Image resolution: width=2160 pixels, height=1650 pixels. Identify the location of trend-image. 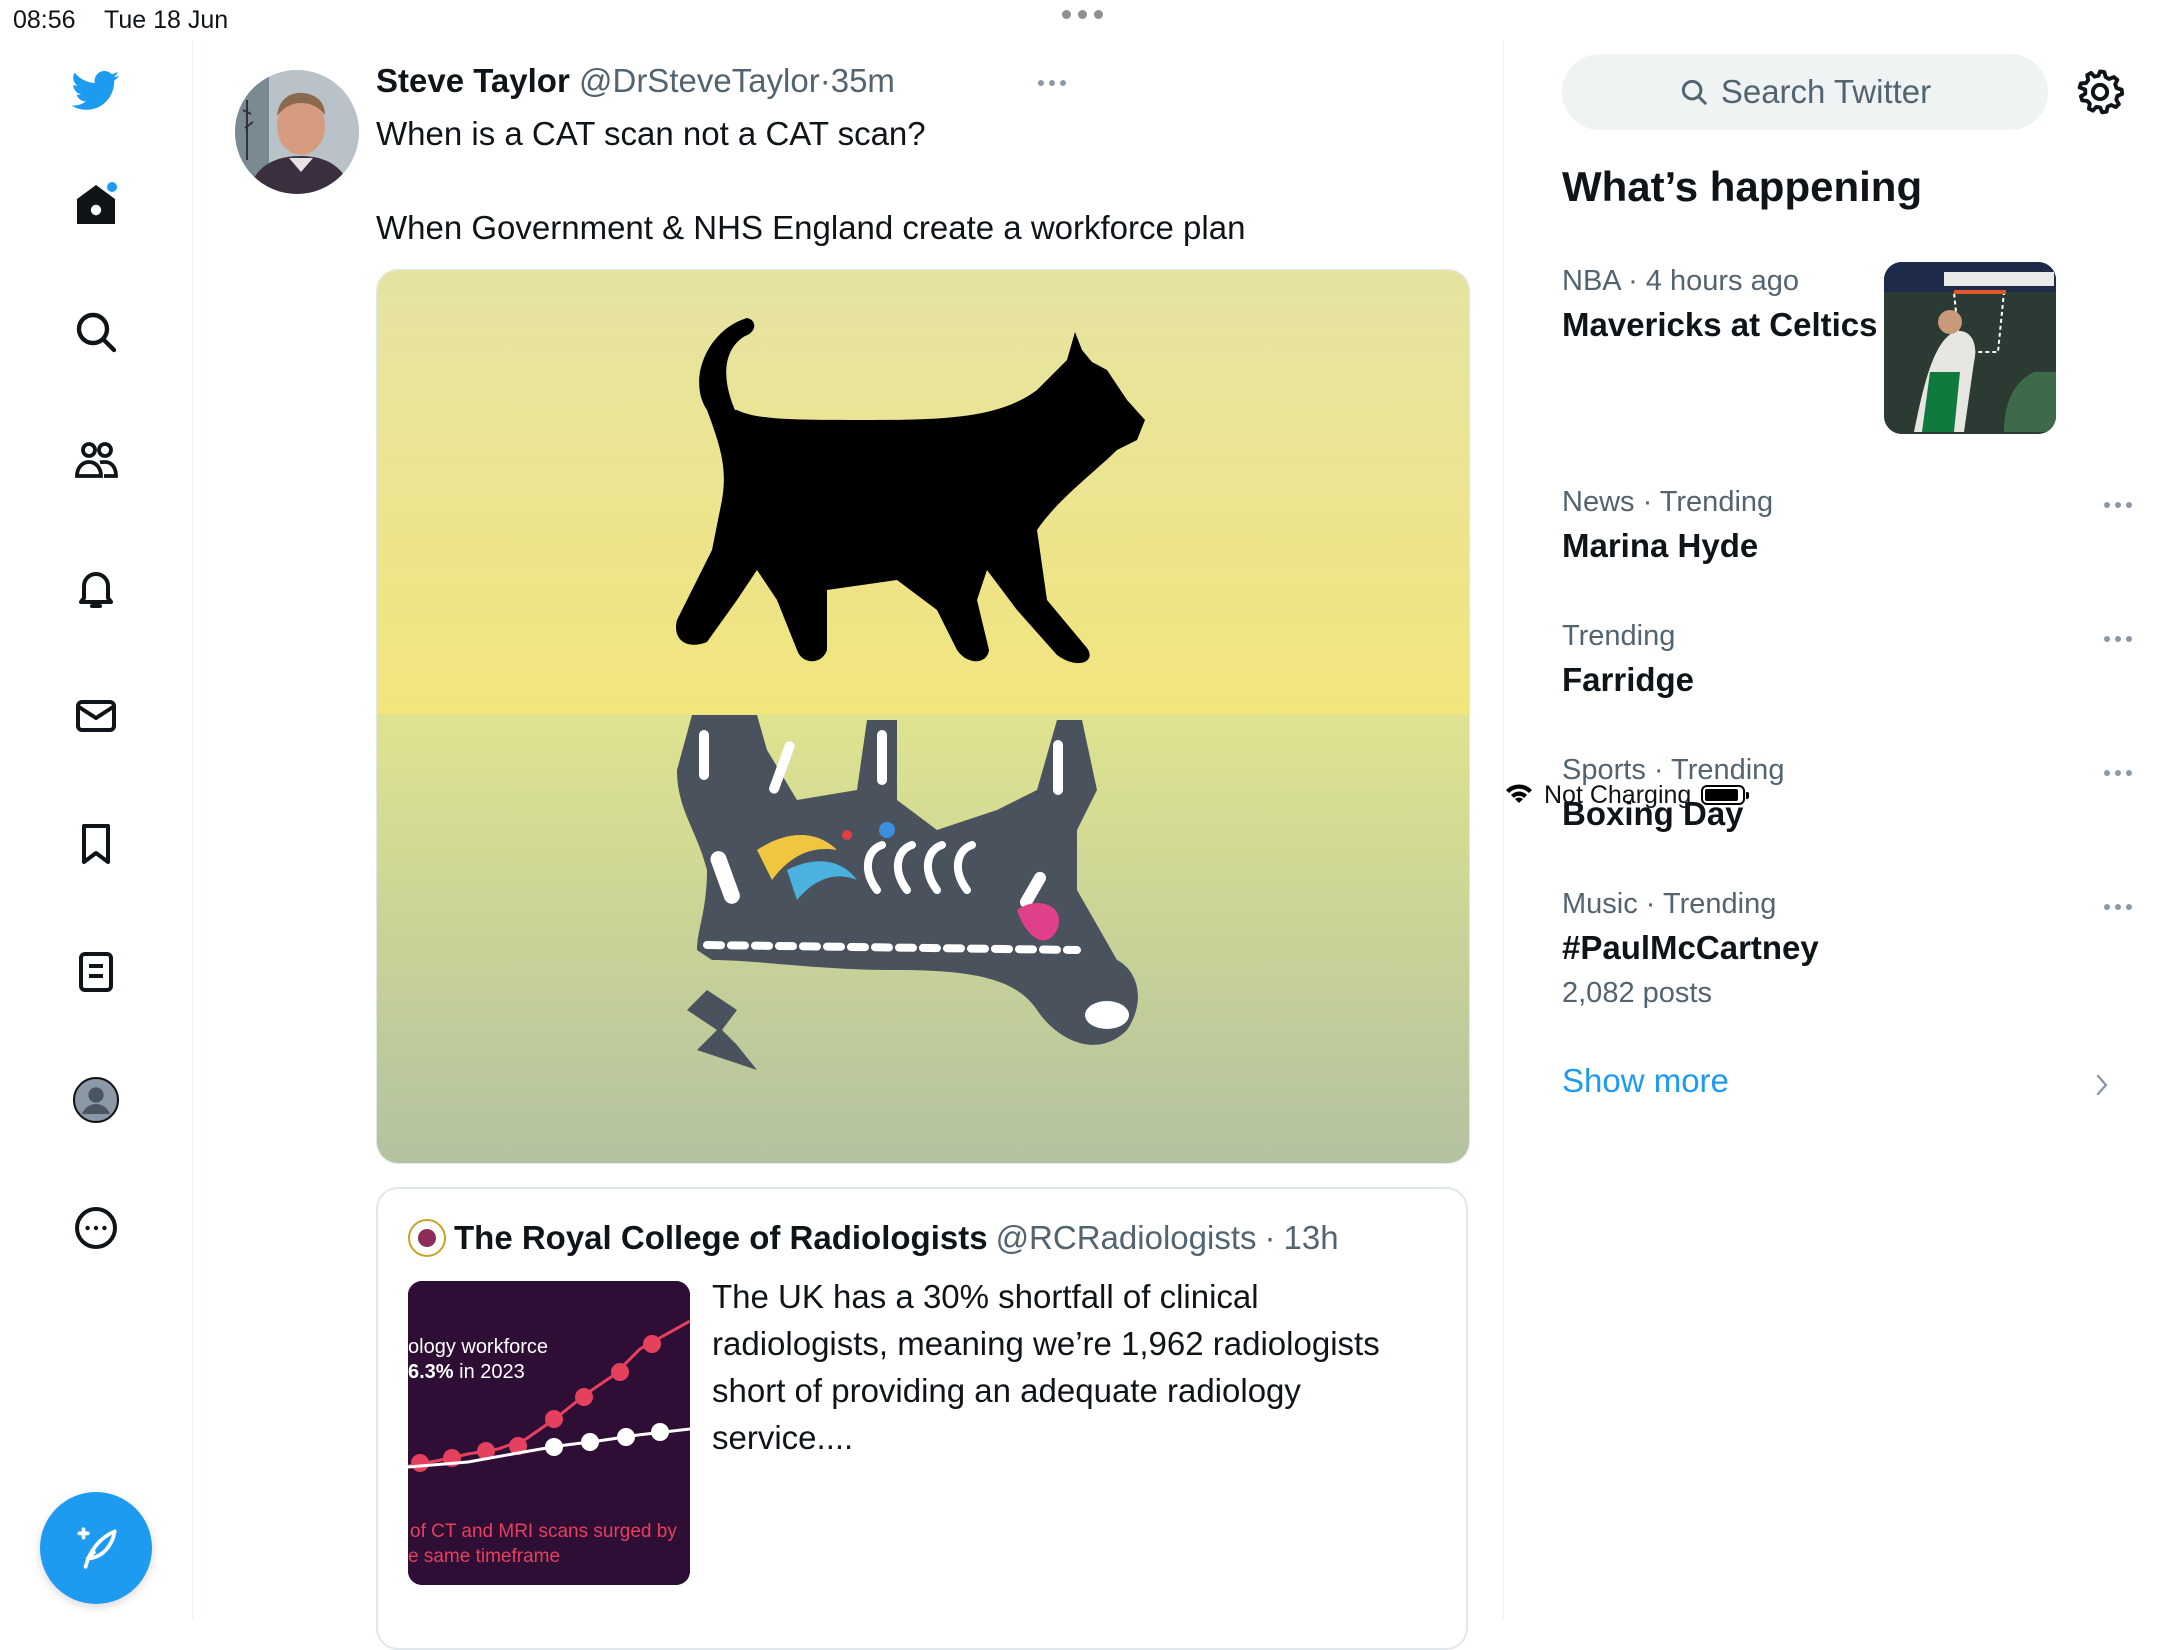
(1970, 348).